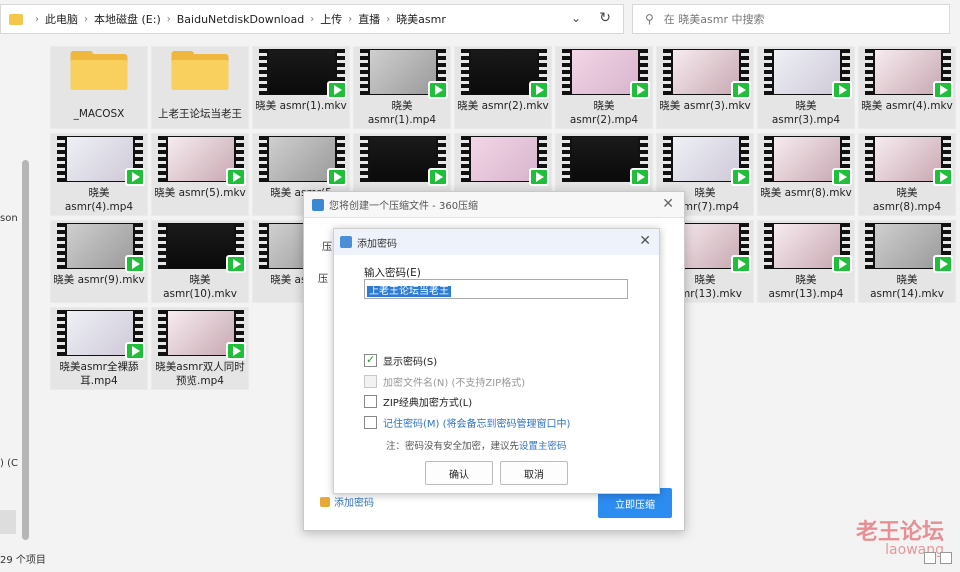 The width and height of the screenshot is (960, 572). I want to click on nav-item-partial: ) (C, so click(9, 463).